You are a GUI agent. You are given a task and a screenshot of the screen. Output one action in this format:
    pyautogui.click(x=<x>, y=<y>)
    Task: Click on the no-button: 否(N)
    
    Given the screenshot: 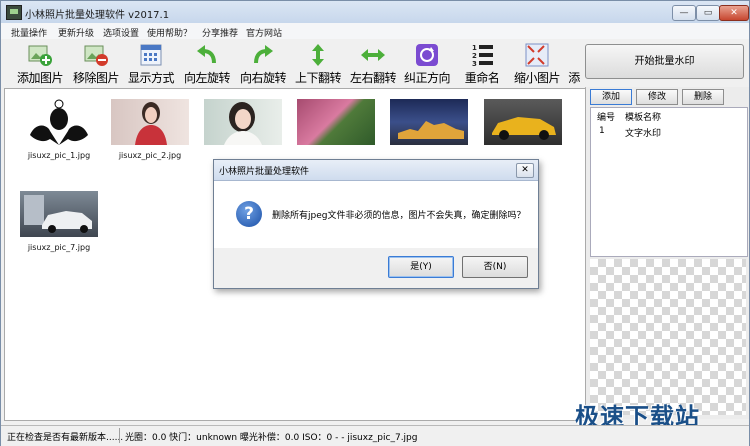 What is the action you would take?
    pyautogui.click(x=495, y=267)
    